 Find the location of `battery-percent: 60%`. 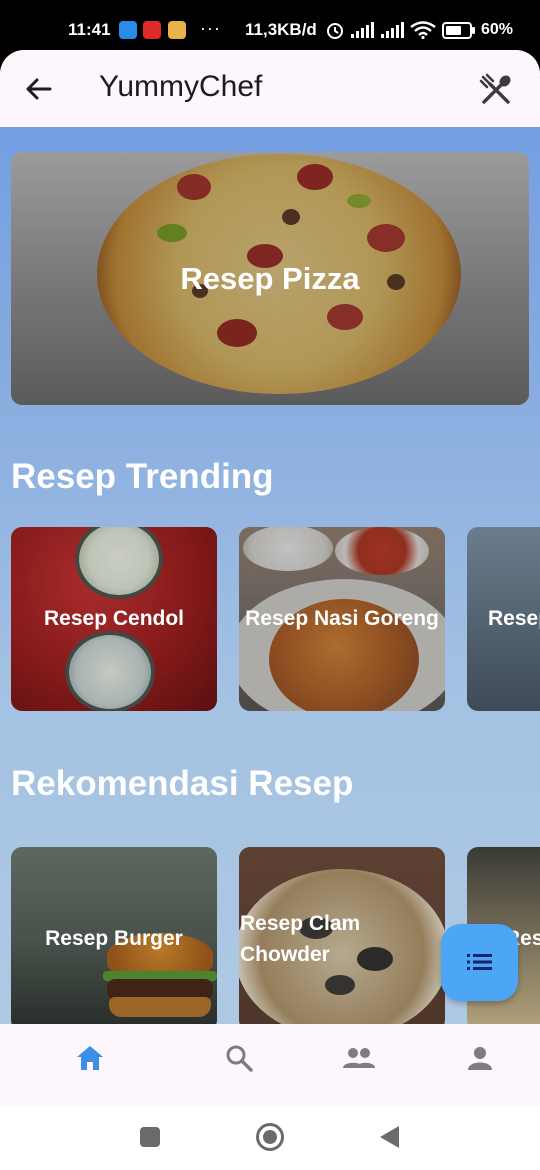

battery-percent: 60% is located at coordinates (497, 29).